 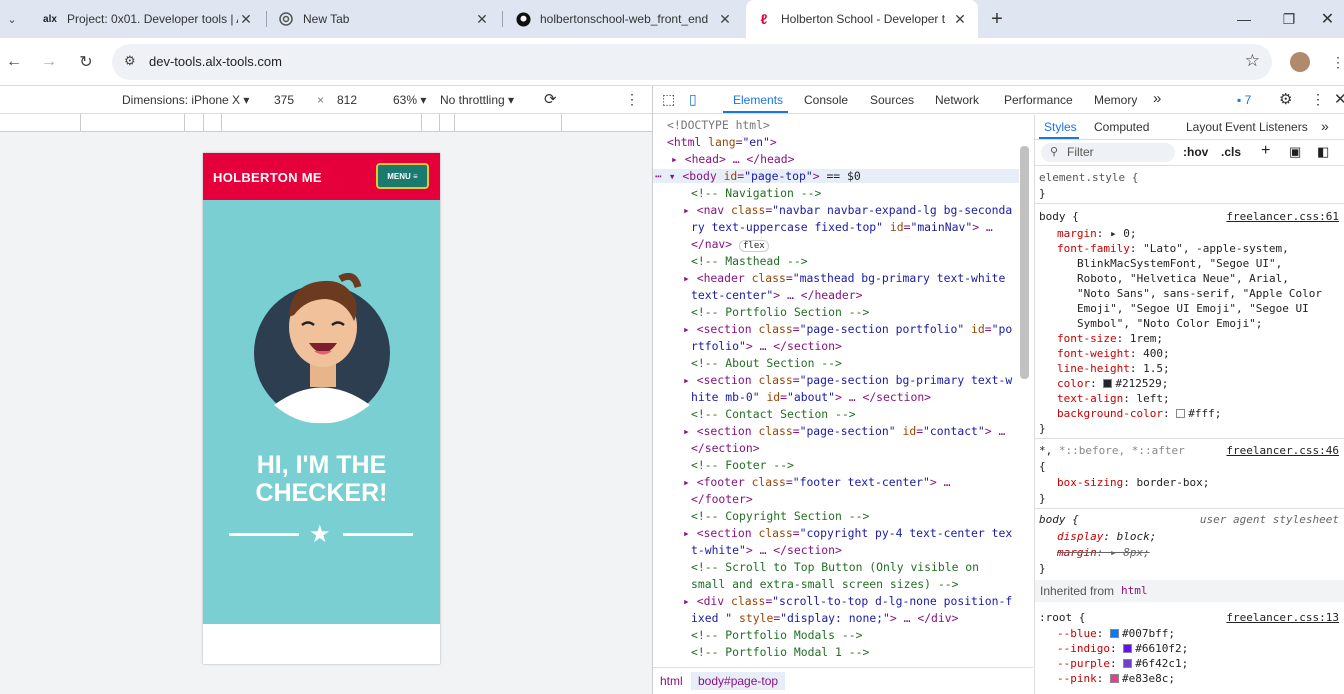 I want to click on ua-body-rule: body {, so click(x=1059, y=519).